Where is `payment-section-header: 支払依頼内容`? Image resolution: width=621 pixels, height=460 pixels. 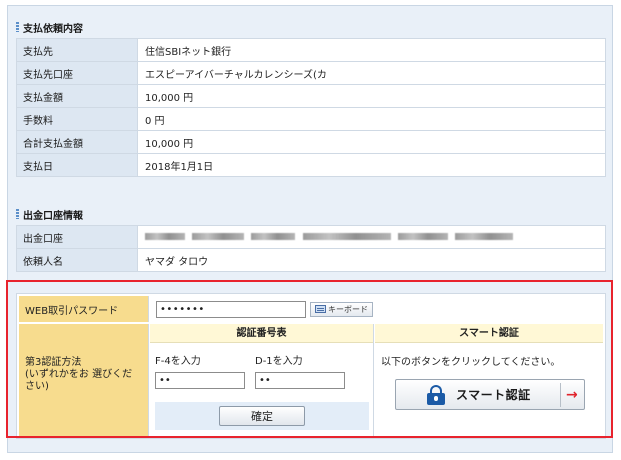
payment-section-header: 支払依頼内容 is located at coordinates (311, 27).